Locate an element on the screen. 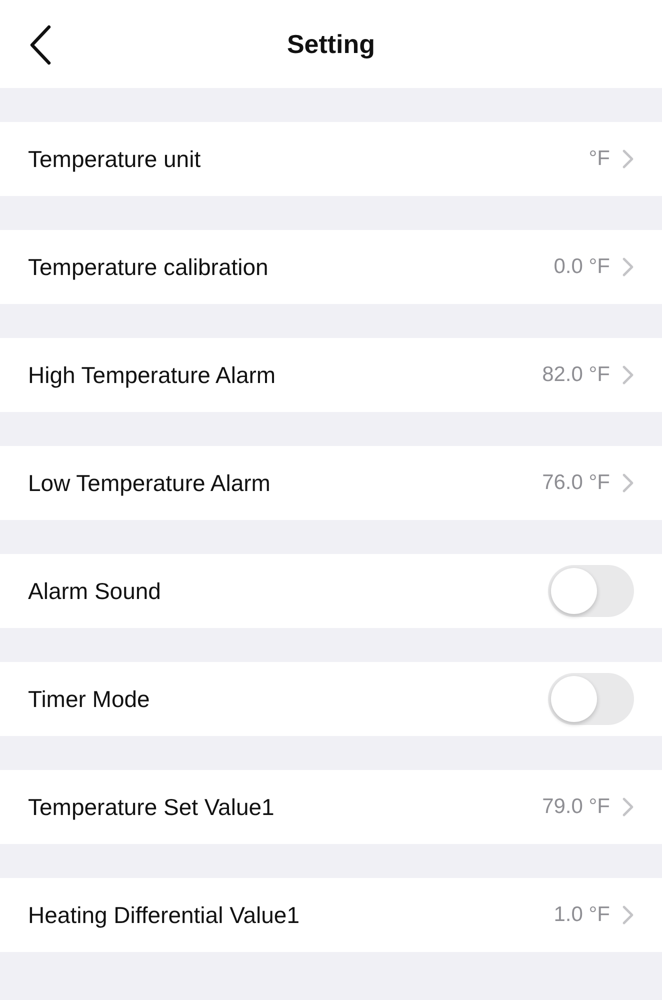  settings-row: Timer Mode is located at coordinates (331, 699).